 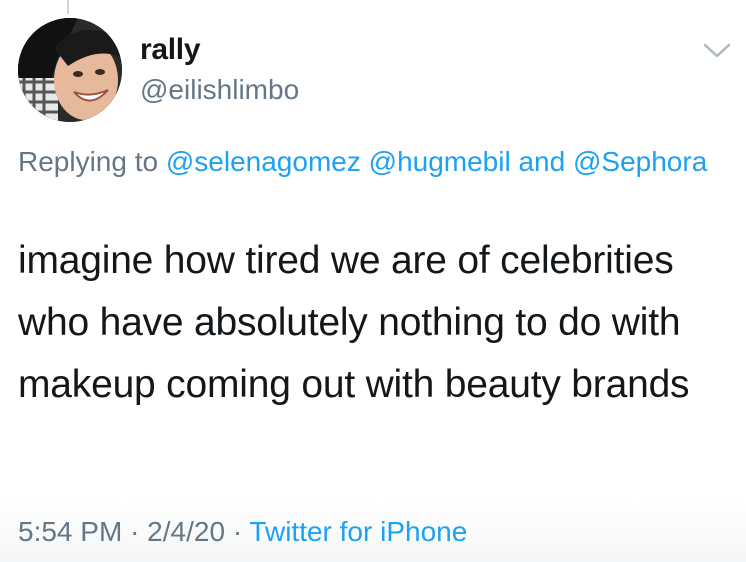 I want to click on mention-link: @Sephora, so click(x=640, y=161).